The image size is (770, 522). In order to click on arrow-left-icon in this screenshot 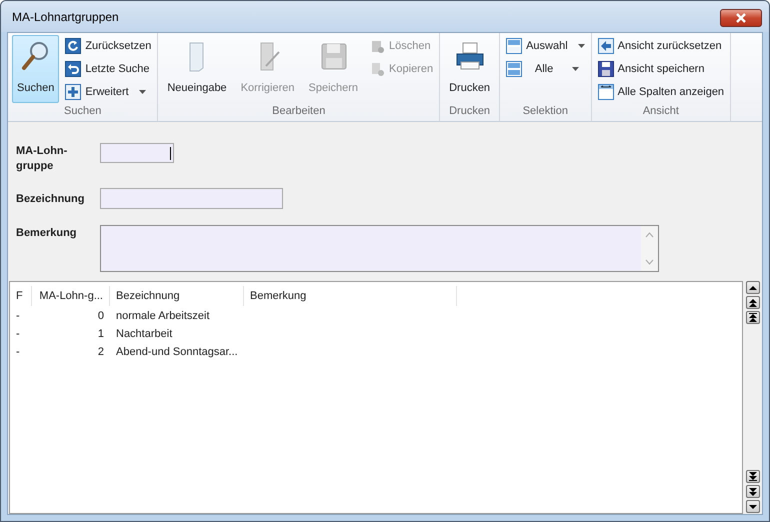, I will do `click(606, 46)`.